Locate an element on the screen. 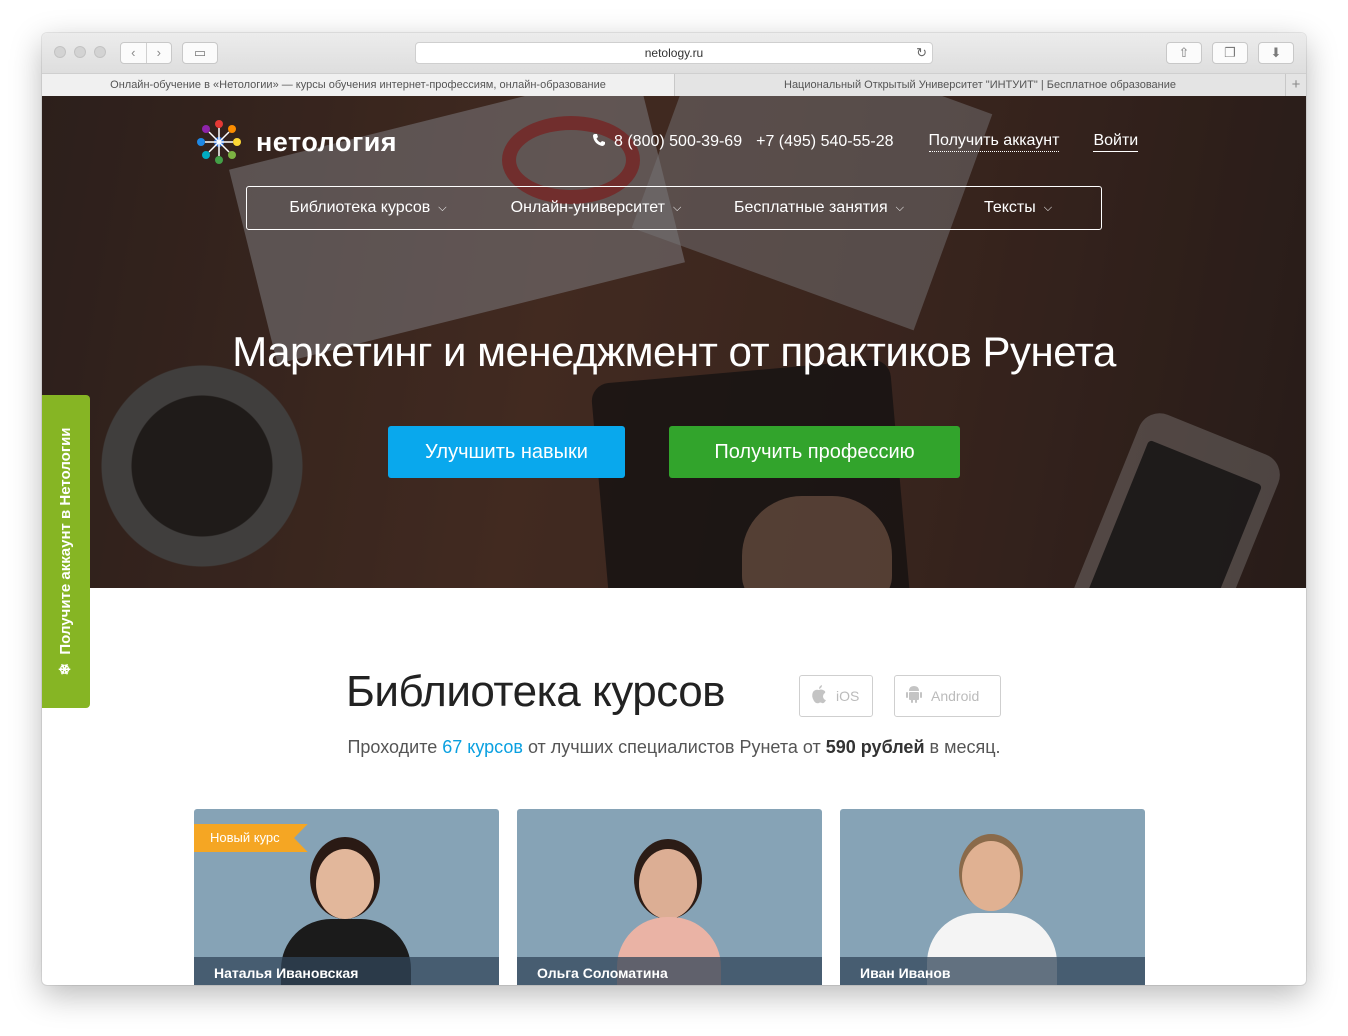 The image size is (1348, 1036). back-icon: ‹ is located at coordinates (133, 53).